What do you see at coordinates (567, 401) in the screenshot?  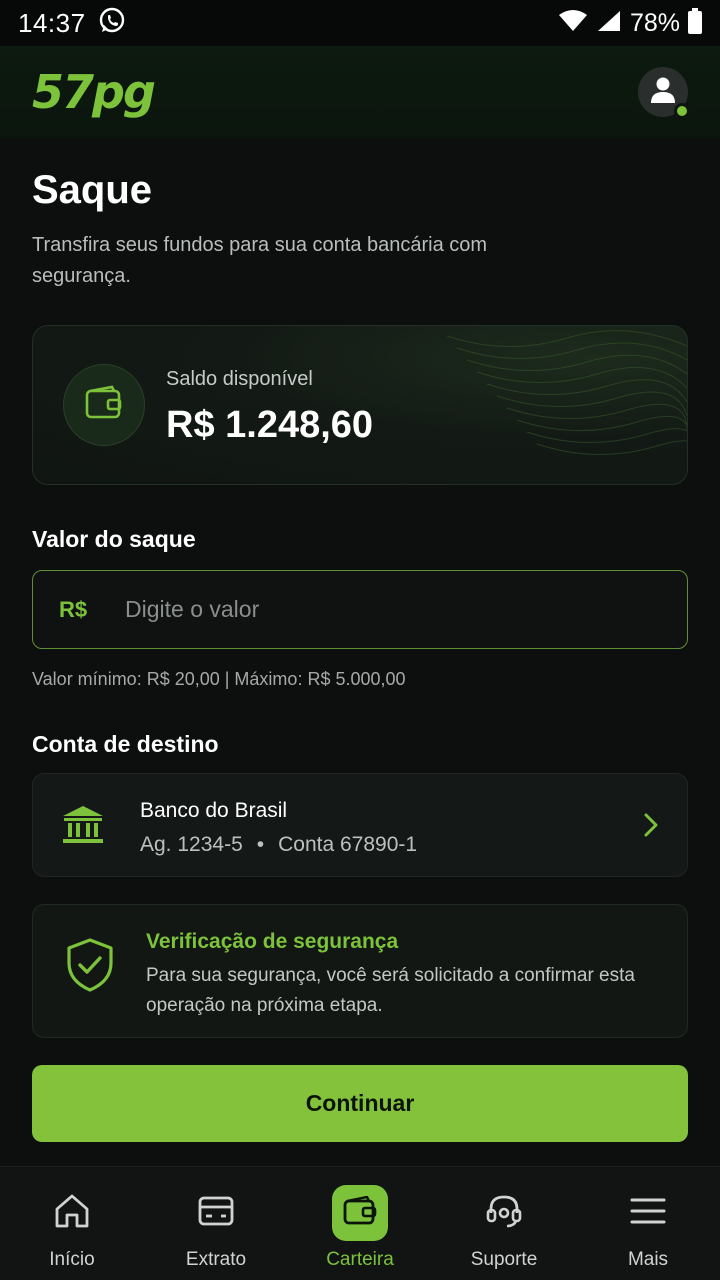 I see `wave-pattern` at bounding box center [567, 401].